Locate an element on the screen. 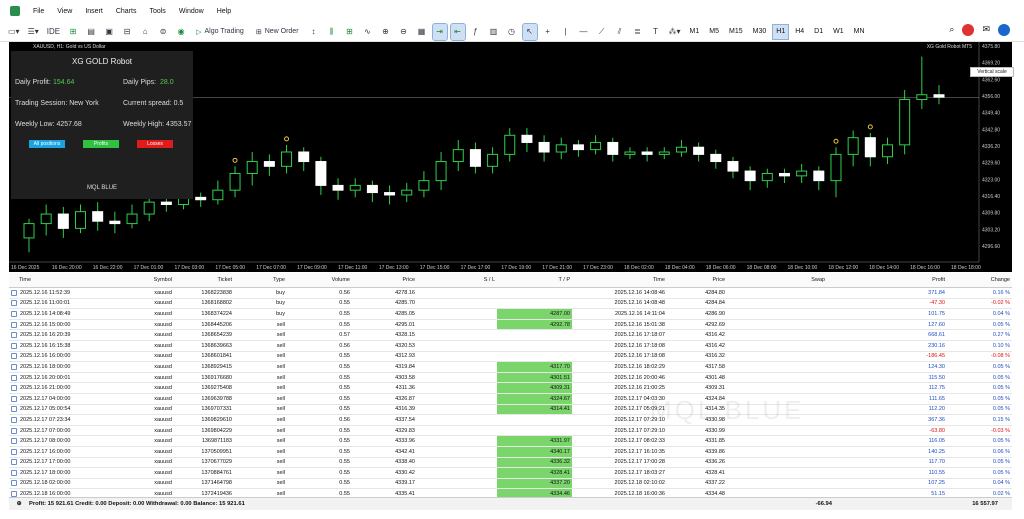 This screenshot has width=1024, height=519. profits-button: Profits is located at coordinates (101, 144).